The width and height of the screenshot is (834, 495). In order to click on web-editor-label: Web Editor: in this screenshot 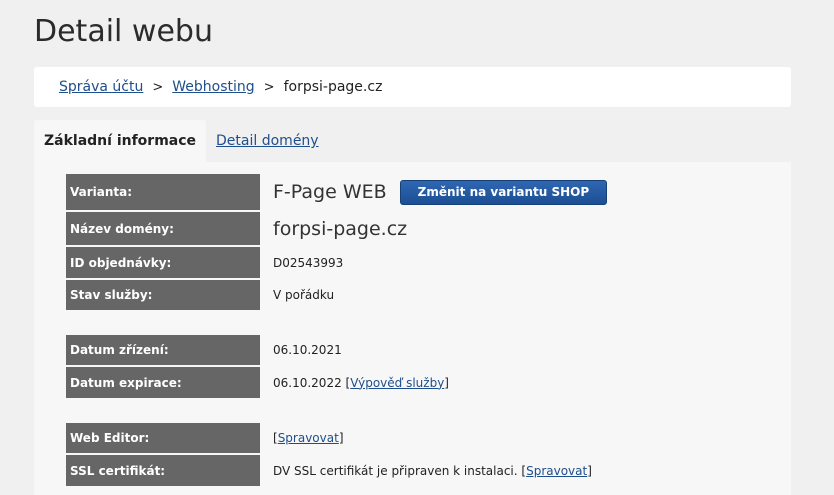, I will do `click(163, 438)`.